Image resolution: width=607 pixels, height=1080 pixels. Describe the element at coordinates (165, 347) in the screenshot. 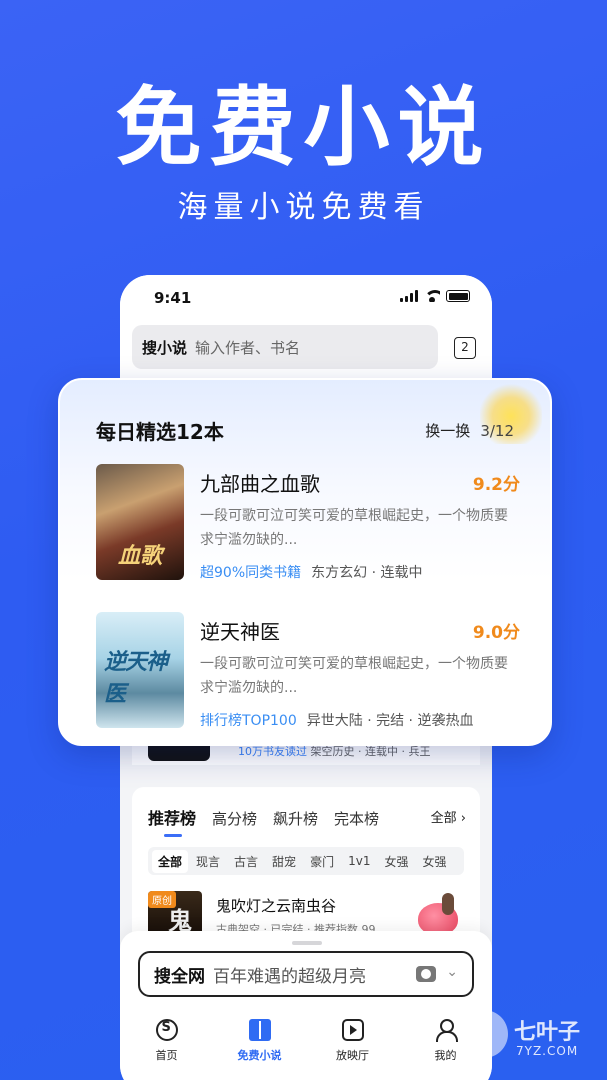

I see `search-label: 搜小说` at that location.